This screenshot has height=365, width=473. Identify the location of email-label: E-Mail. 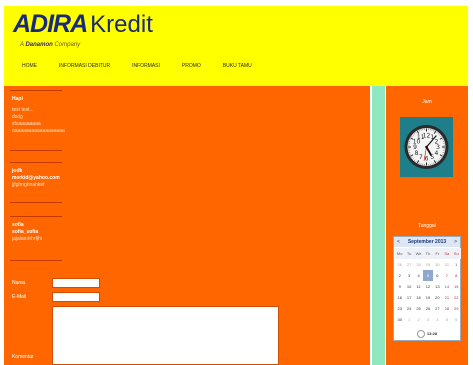
(19, 297).